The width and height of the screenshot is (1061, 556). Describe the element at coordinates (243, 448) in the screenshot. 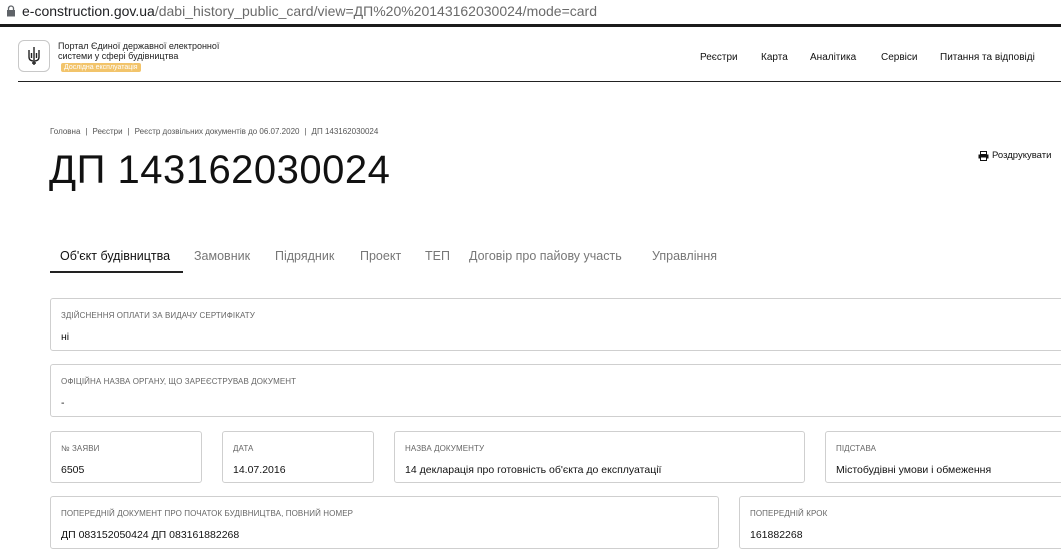

I see `field-label: Дата` at that location.